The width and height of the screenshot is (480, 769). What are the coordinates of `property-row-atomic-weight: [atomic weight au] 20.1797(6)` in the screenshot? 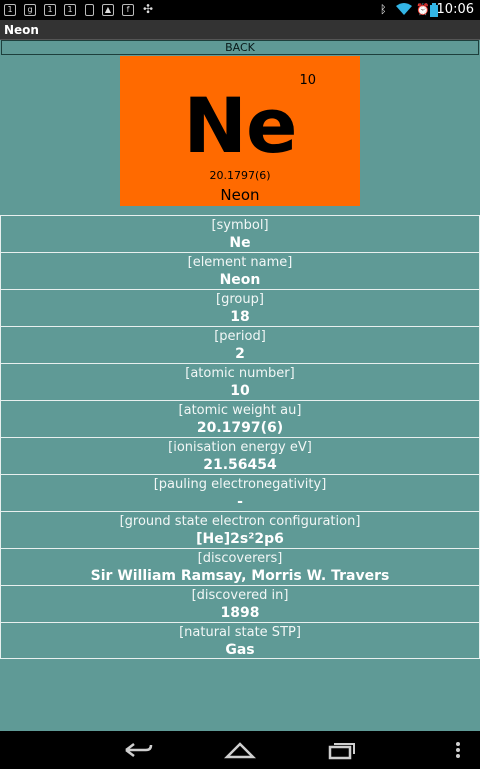 It's located at (240, 418).